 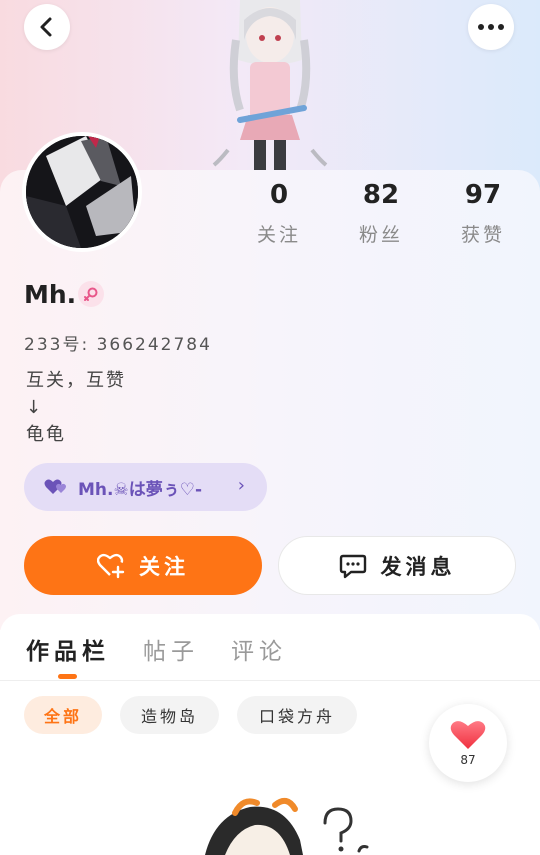 I want to click on follow-button: 关注, so click(x=143, y=565).